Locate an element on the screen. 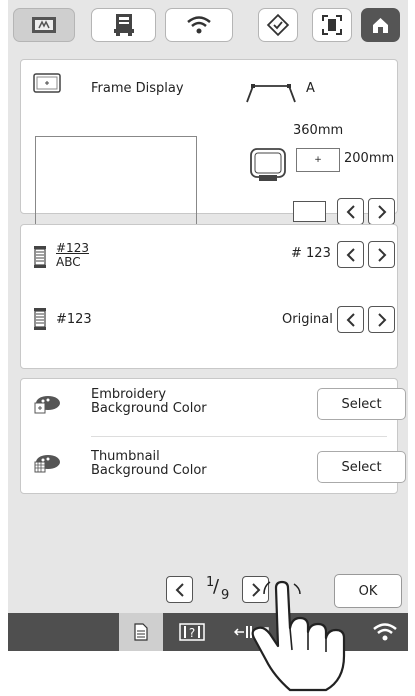 This screenshot has height=696, width=415. frame-type-icon is located at coordinates (271, 93).